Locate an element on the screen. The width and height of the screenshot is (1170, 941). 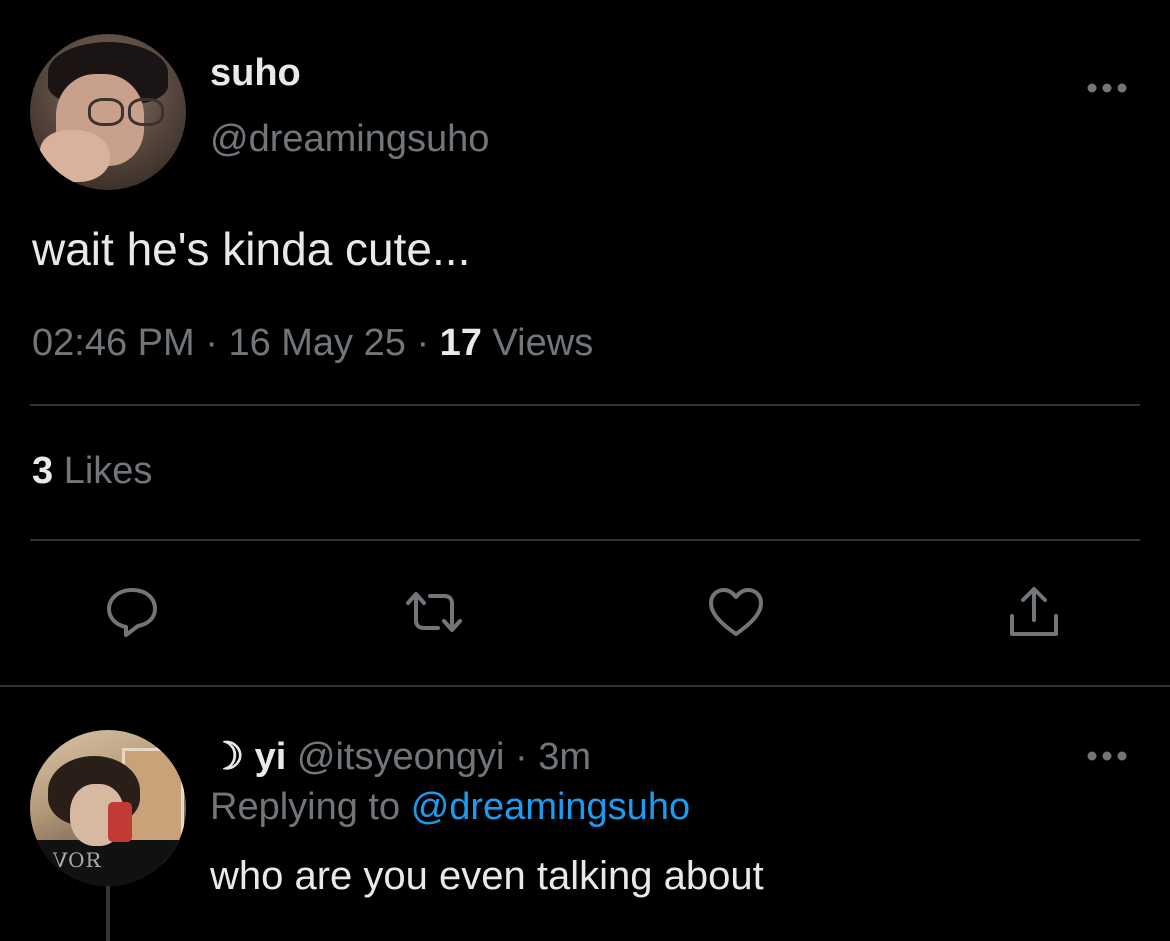
heart-icon is located at coordinates (736, 614).